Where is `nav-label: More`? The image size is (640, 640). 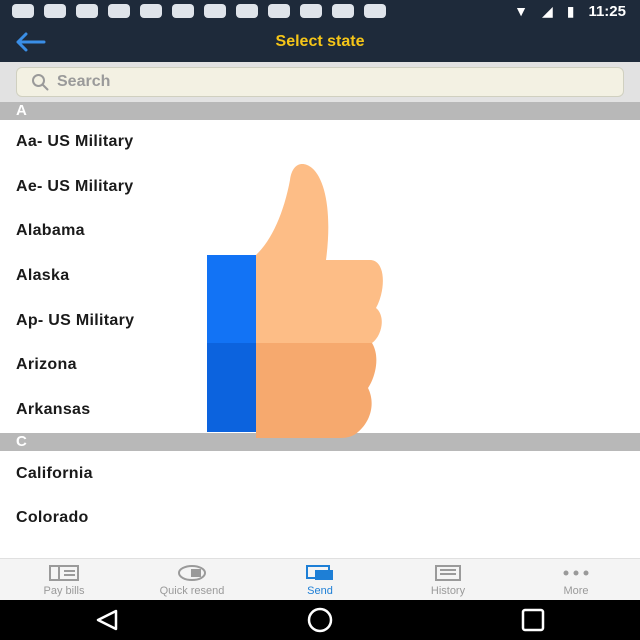
nav-label: More is located at coordinates (576, 591).